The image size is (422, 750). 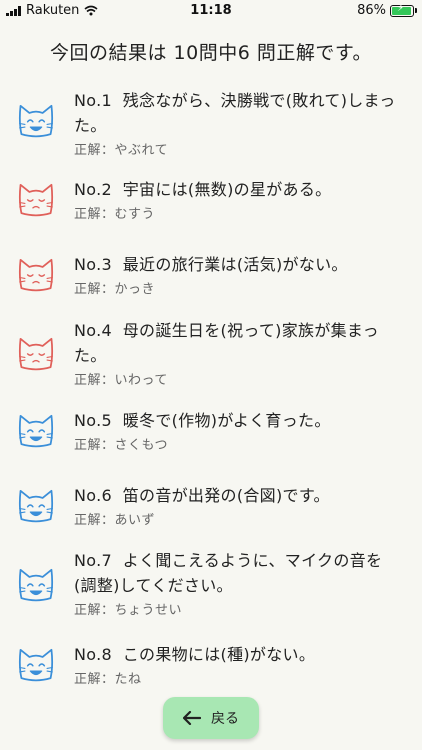 I want to click on back-button-label: 戻る, so click(x=225, y=719).